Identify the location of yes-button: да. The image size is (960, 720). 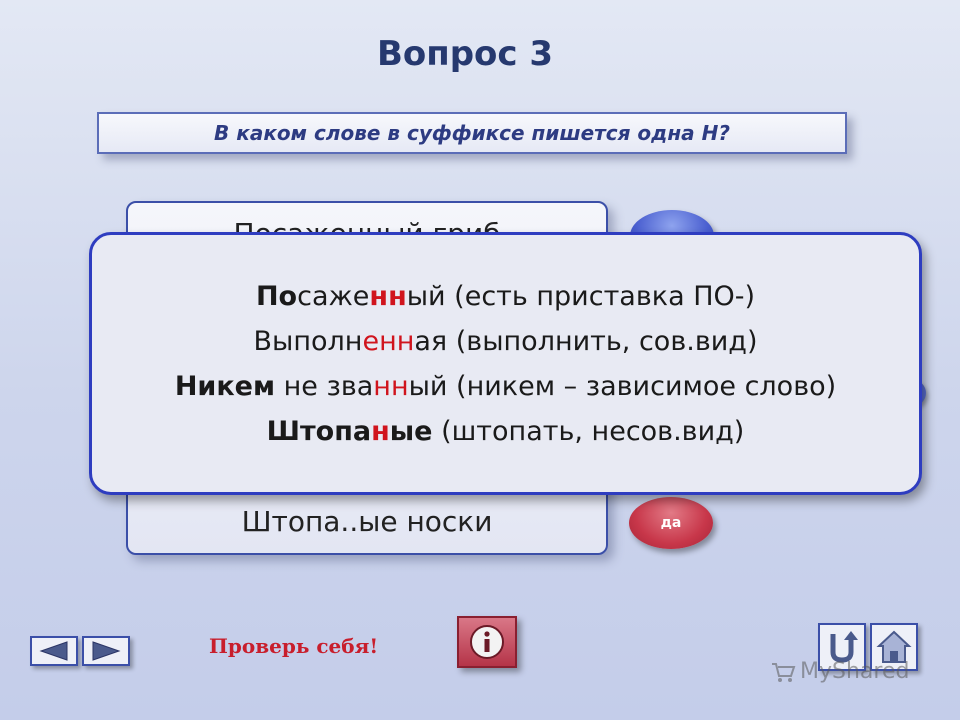
(671, 523).